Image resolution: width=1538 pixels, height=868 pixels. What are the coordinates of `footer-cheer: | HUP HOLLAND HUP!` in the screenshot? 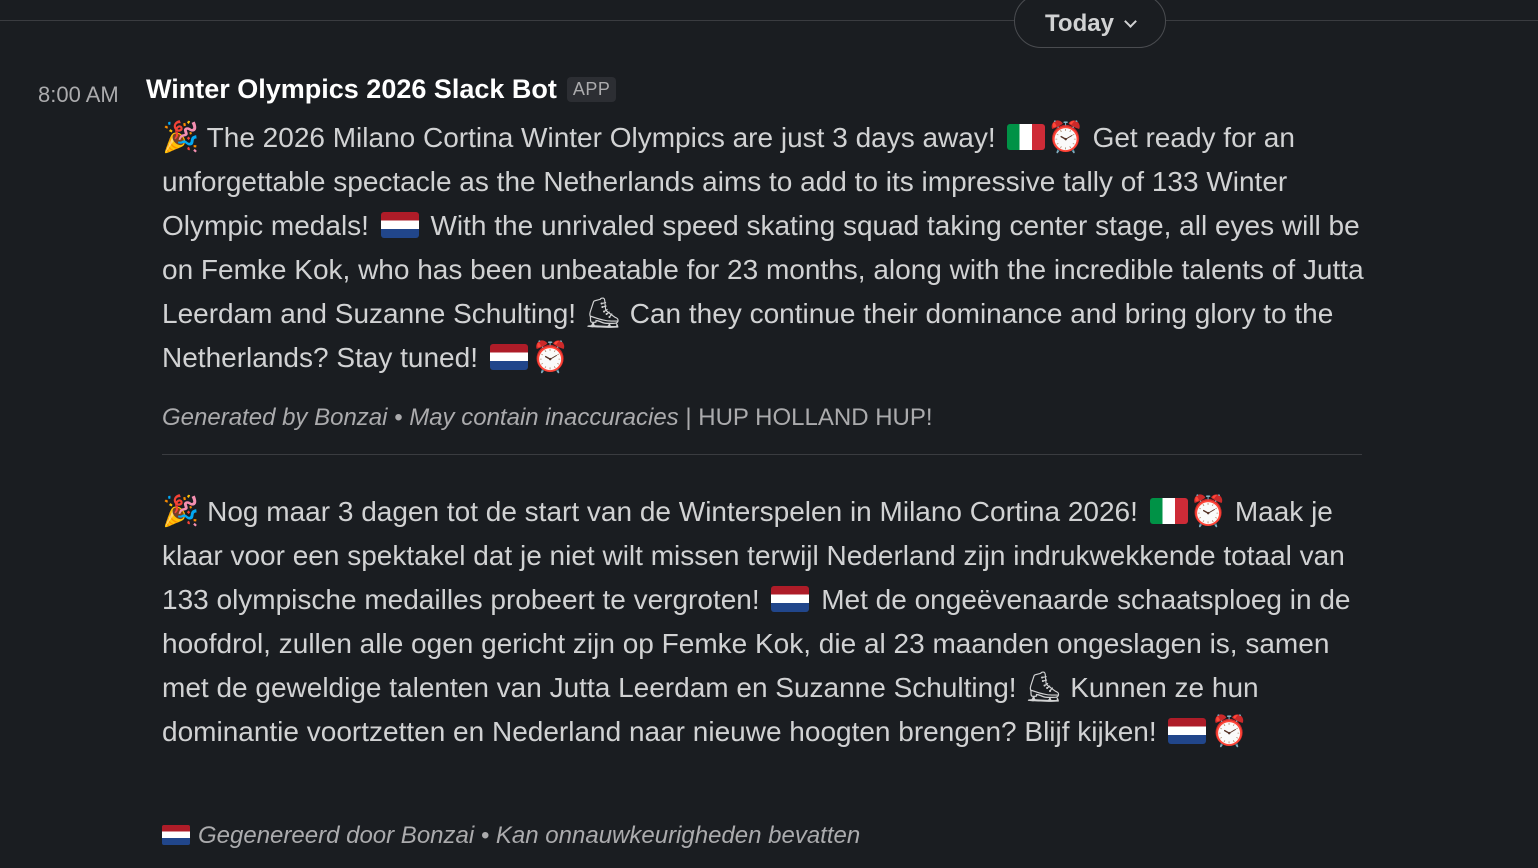 It's located at (805, 417).